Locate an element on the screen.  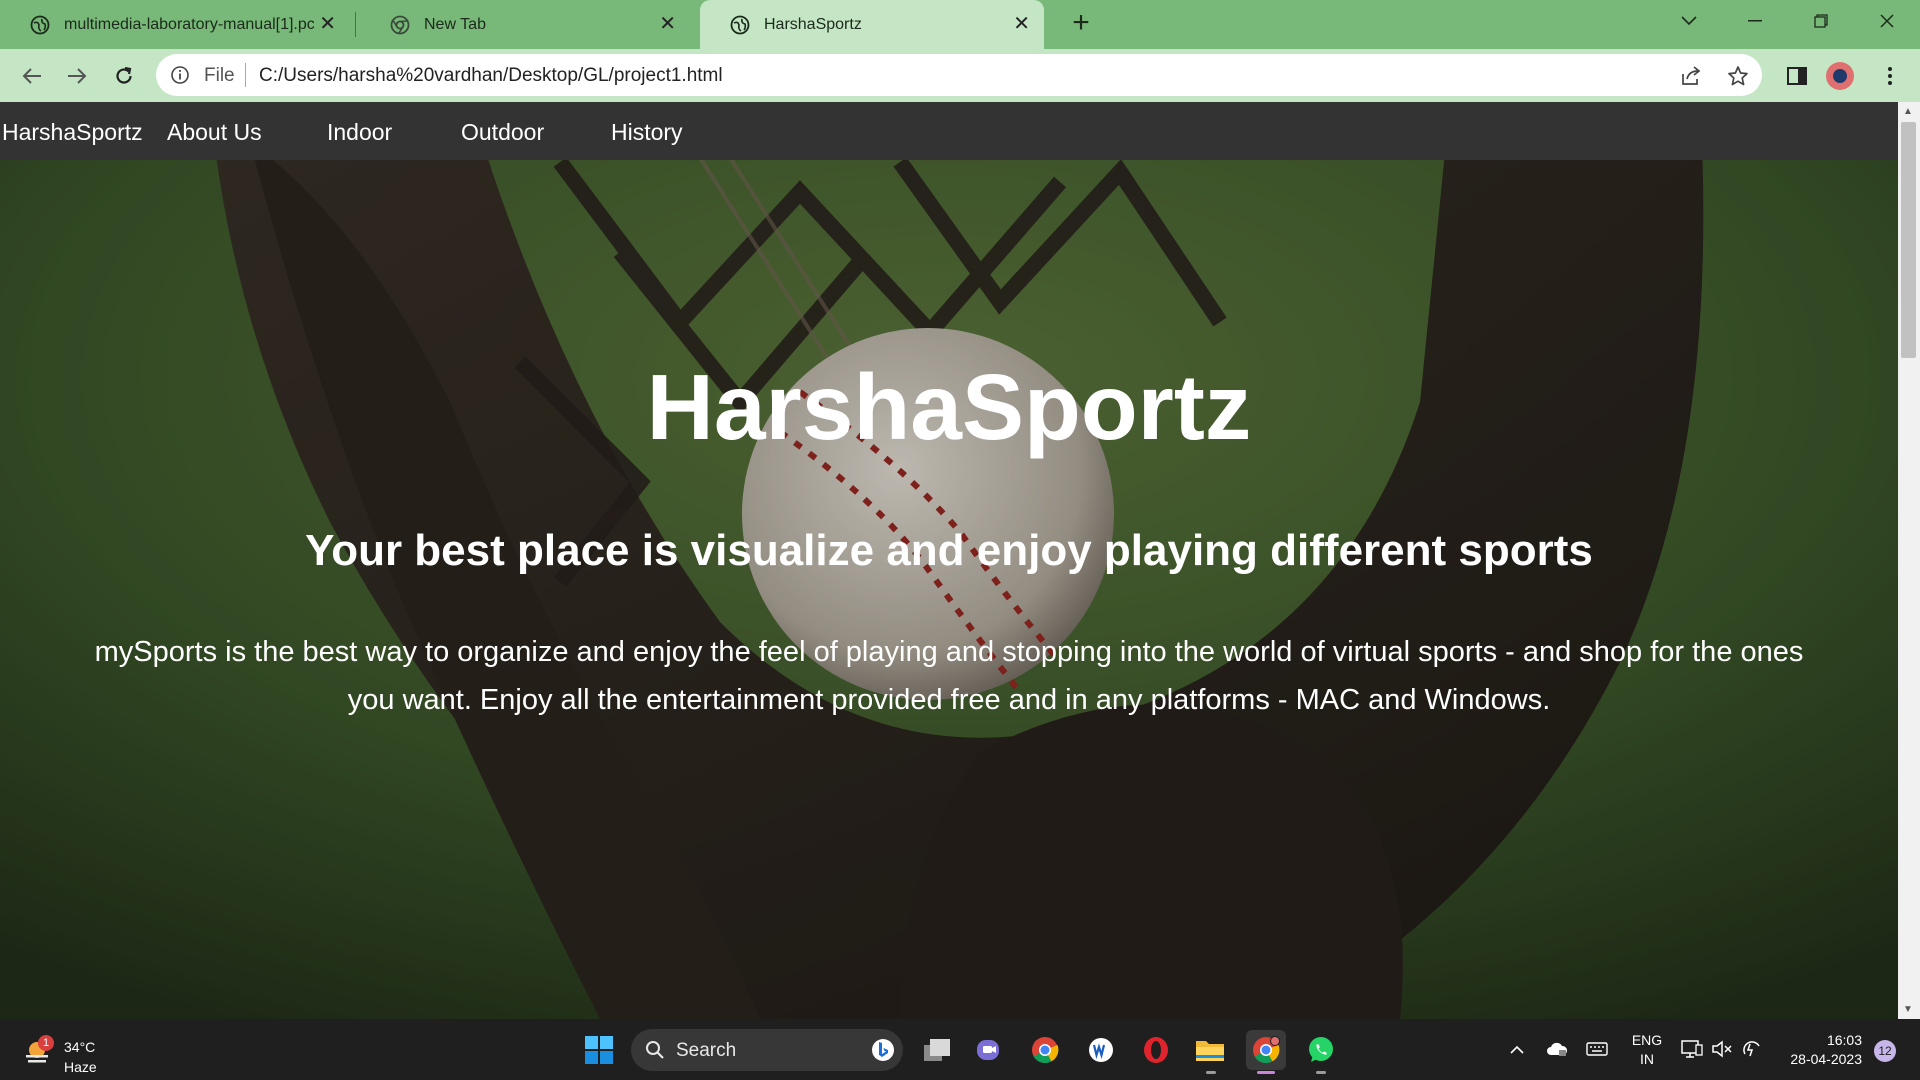
weather-widget: 1 34°C Haze is located at coordinates (67, 1051).